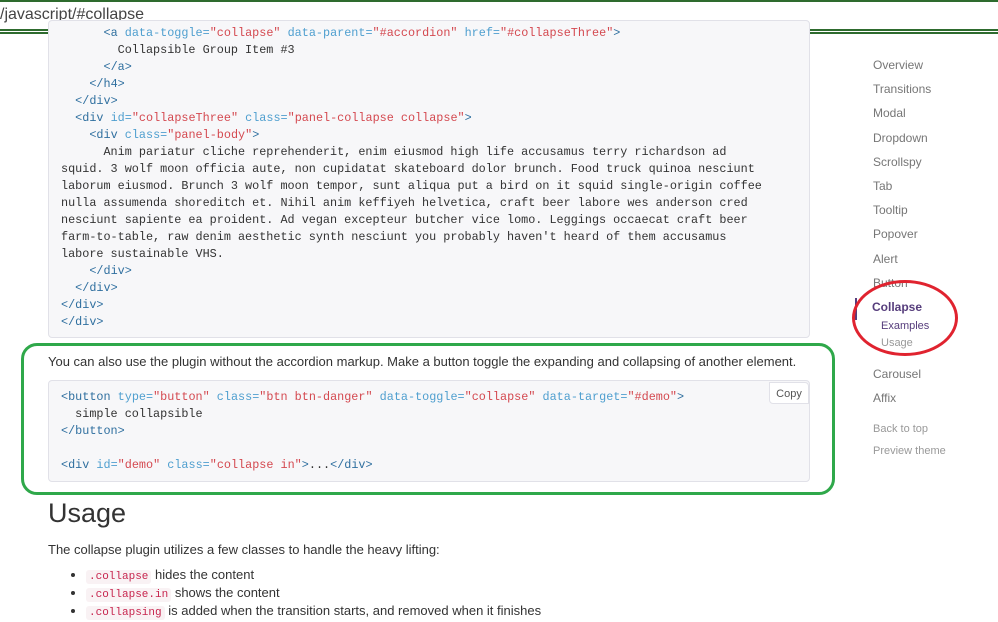 The width and height of the screenshot is (998, 622). I want to click on address-bar-top-border, so click(499, 1).